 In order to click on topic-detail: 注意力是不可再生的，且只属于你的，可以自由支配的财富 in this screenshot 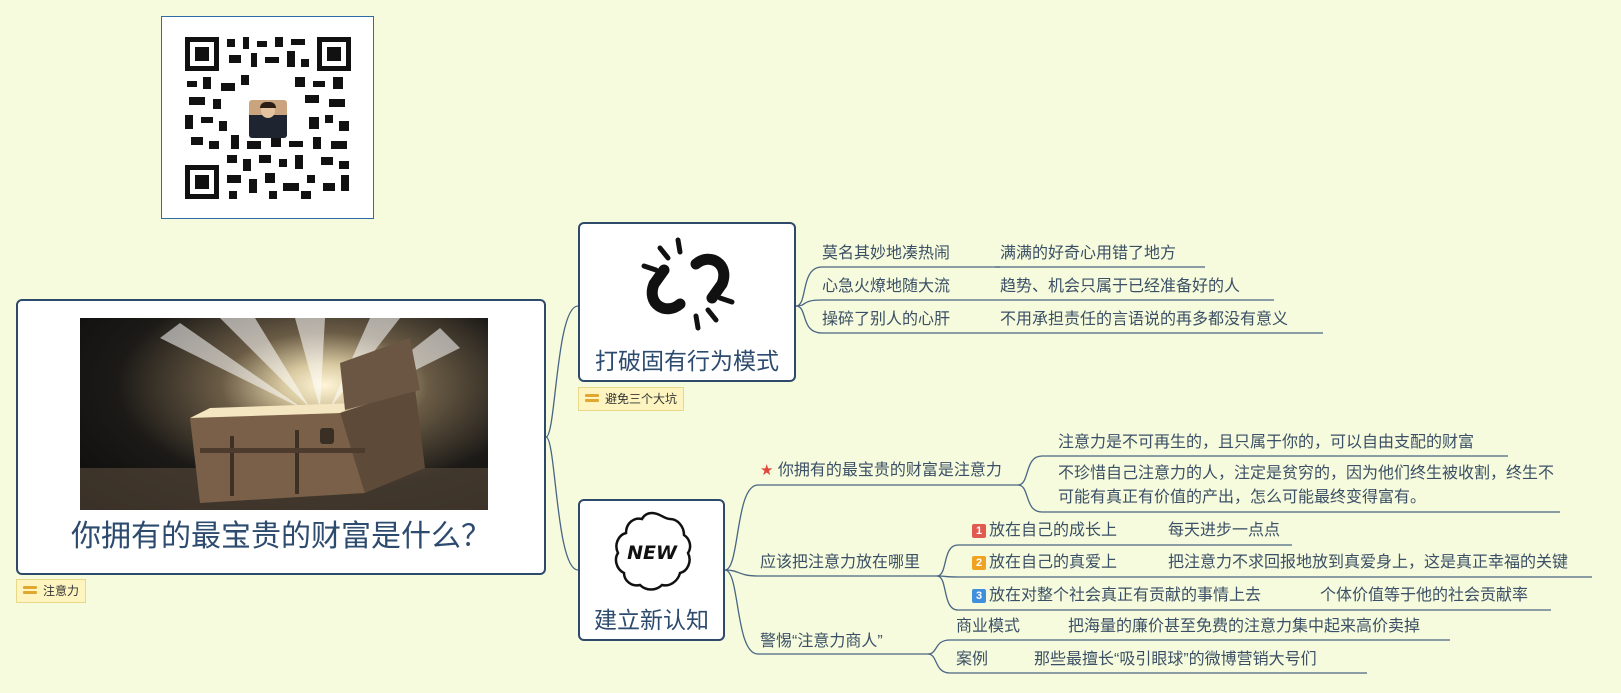, I will do `click(1266, 443)`.